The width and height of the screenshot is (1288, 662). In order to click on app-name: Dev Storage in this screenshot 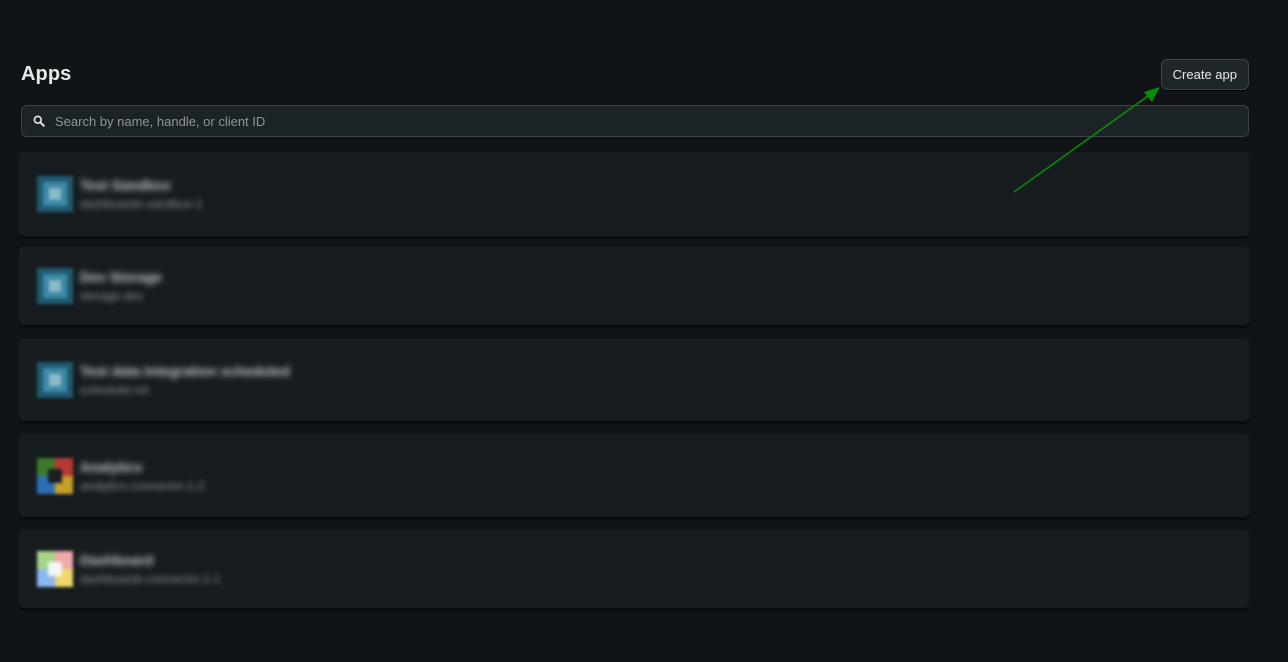, I will do `click(121, 277)`.